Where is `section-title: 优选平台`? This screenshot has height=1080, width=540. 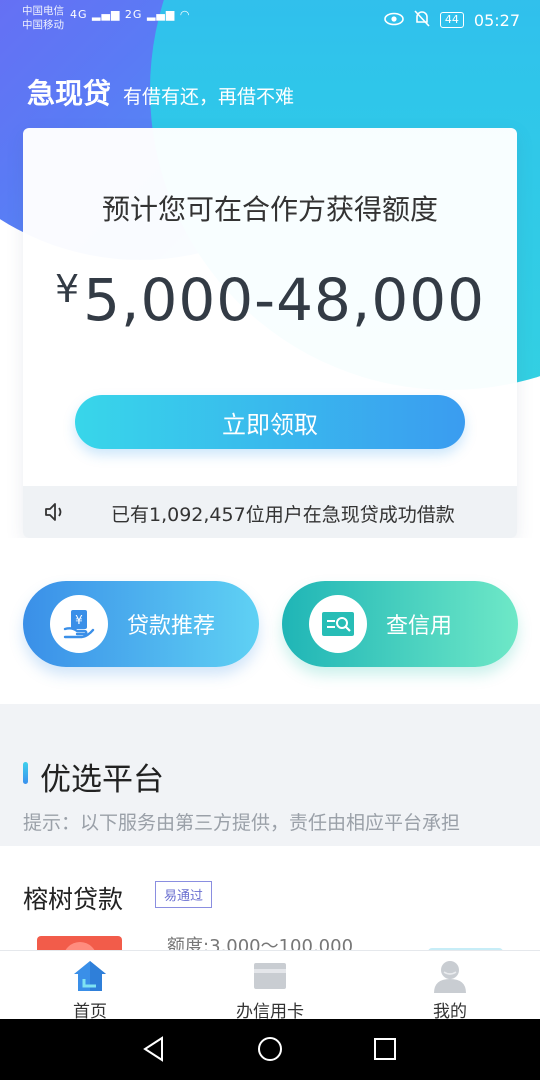 section-title: 优选平台 is located at coordinates (102, 780).